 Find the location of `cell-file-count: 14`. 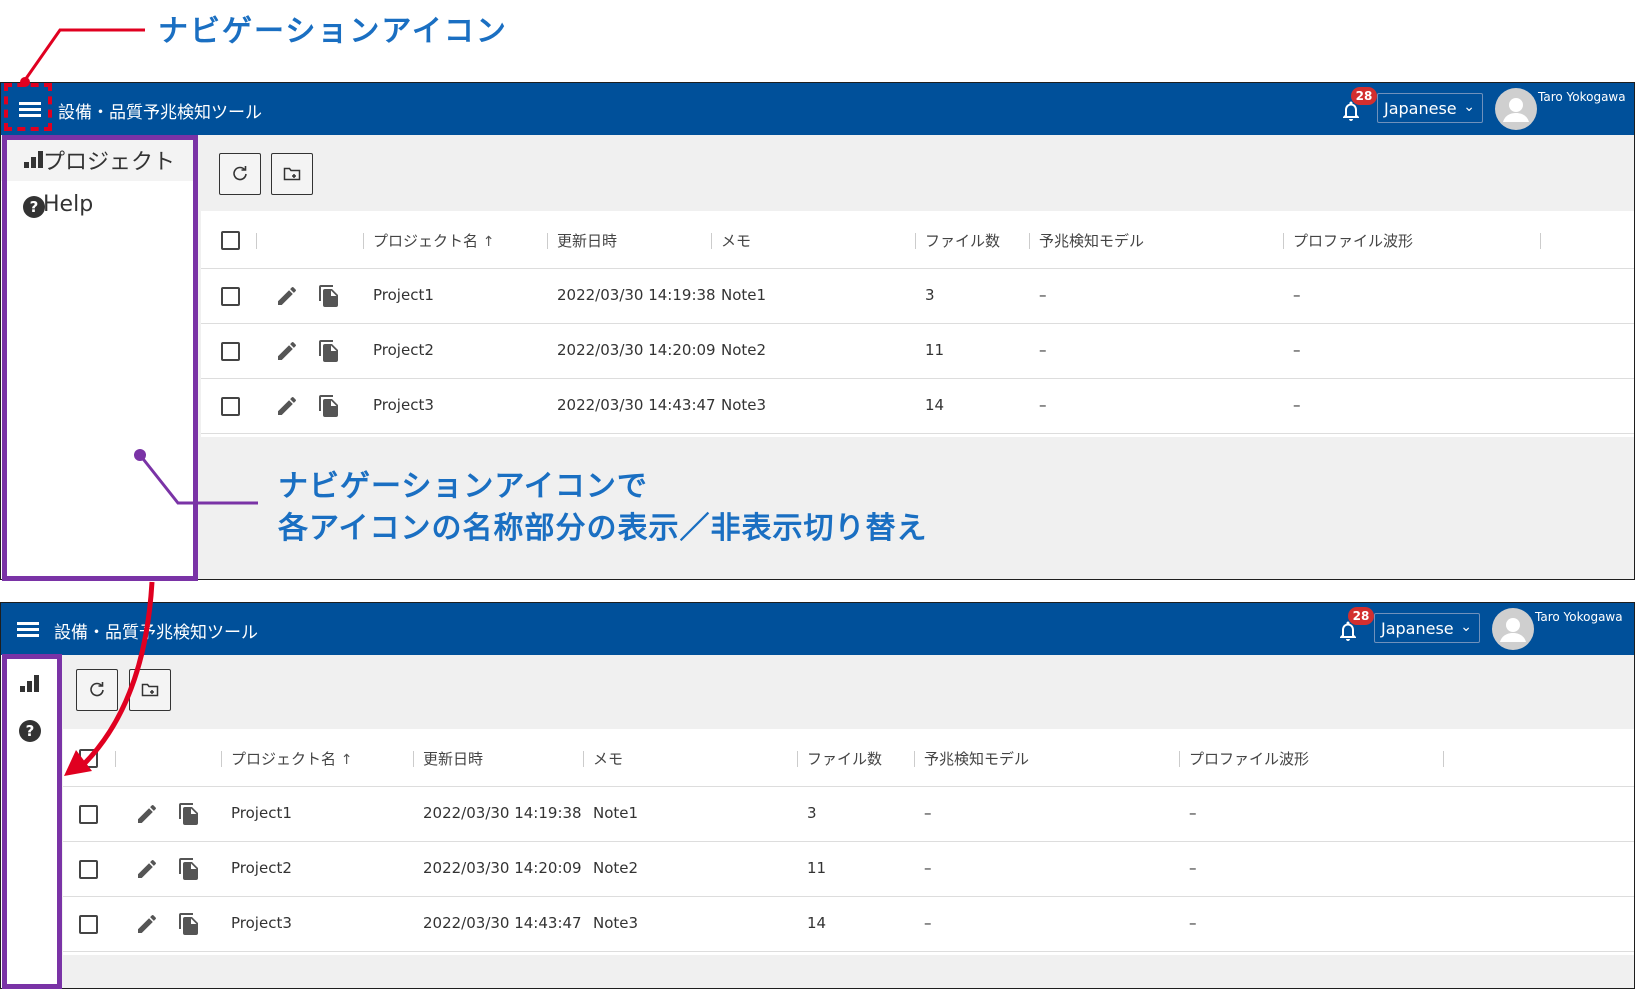

cell-file-count: 14 is located at coordinates (935, 405).